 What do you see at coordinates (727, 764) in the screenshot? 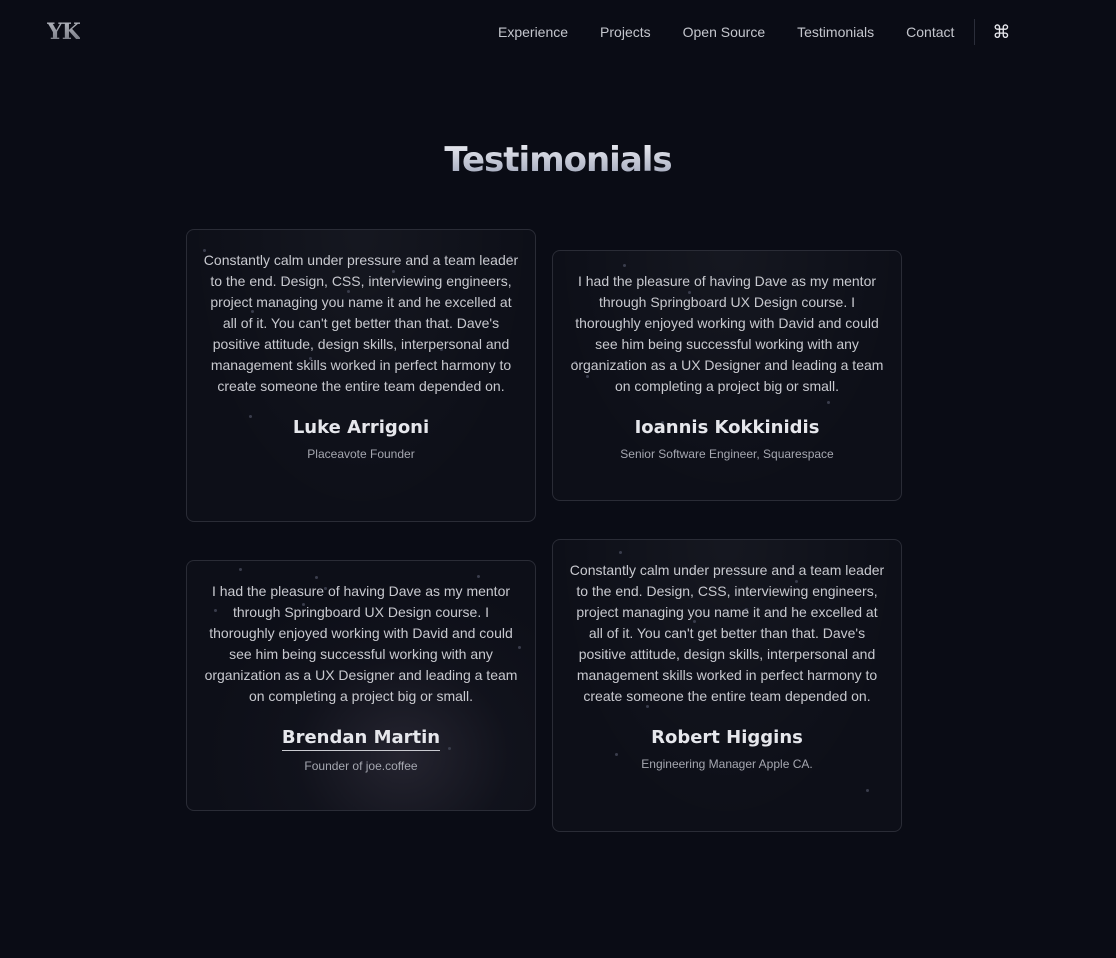
I see `testimonial-role: Engineering Manager Apple CA.` at bounding box center [727, 764].